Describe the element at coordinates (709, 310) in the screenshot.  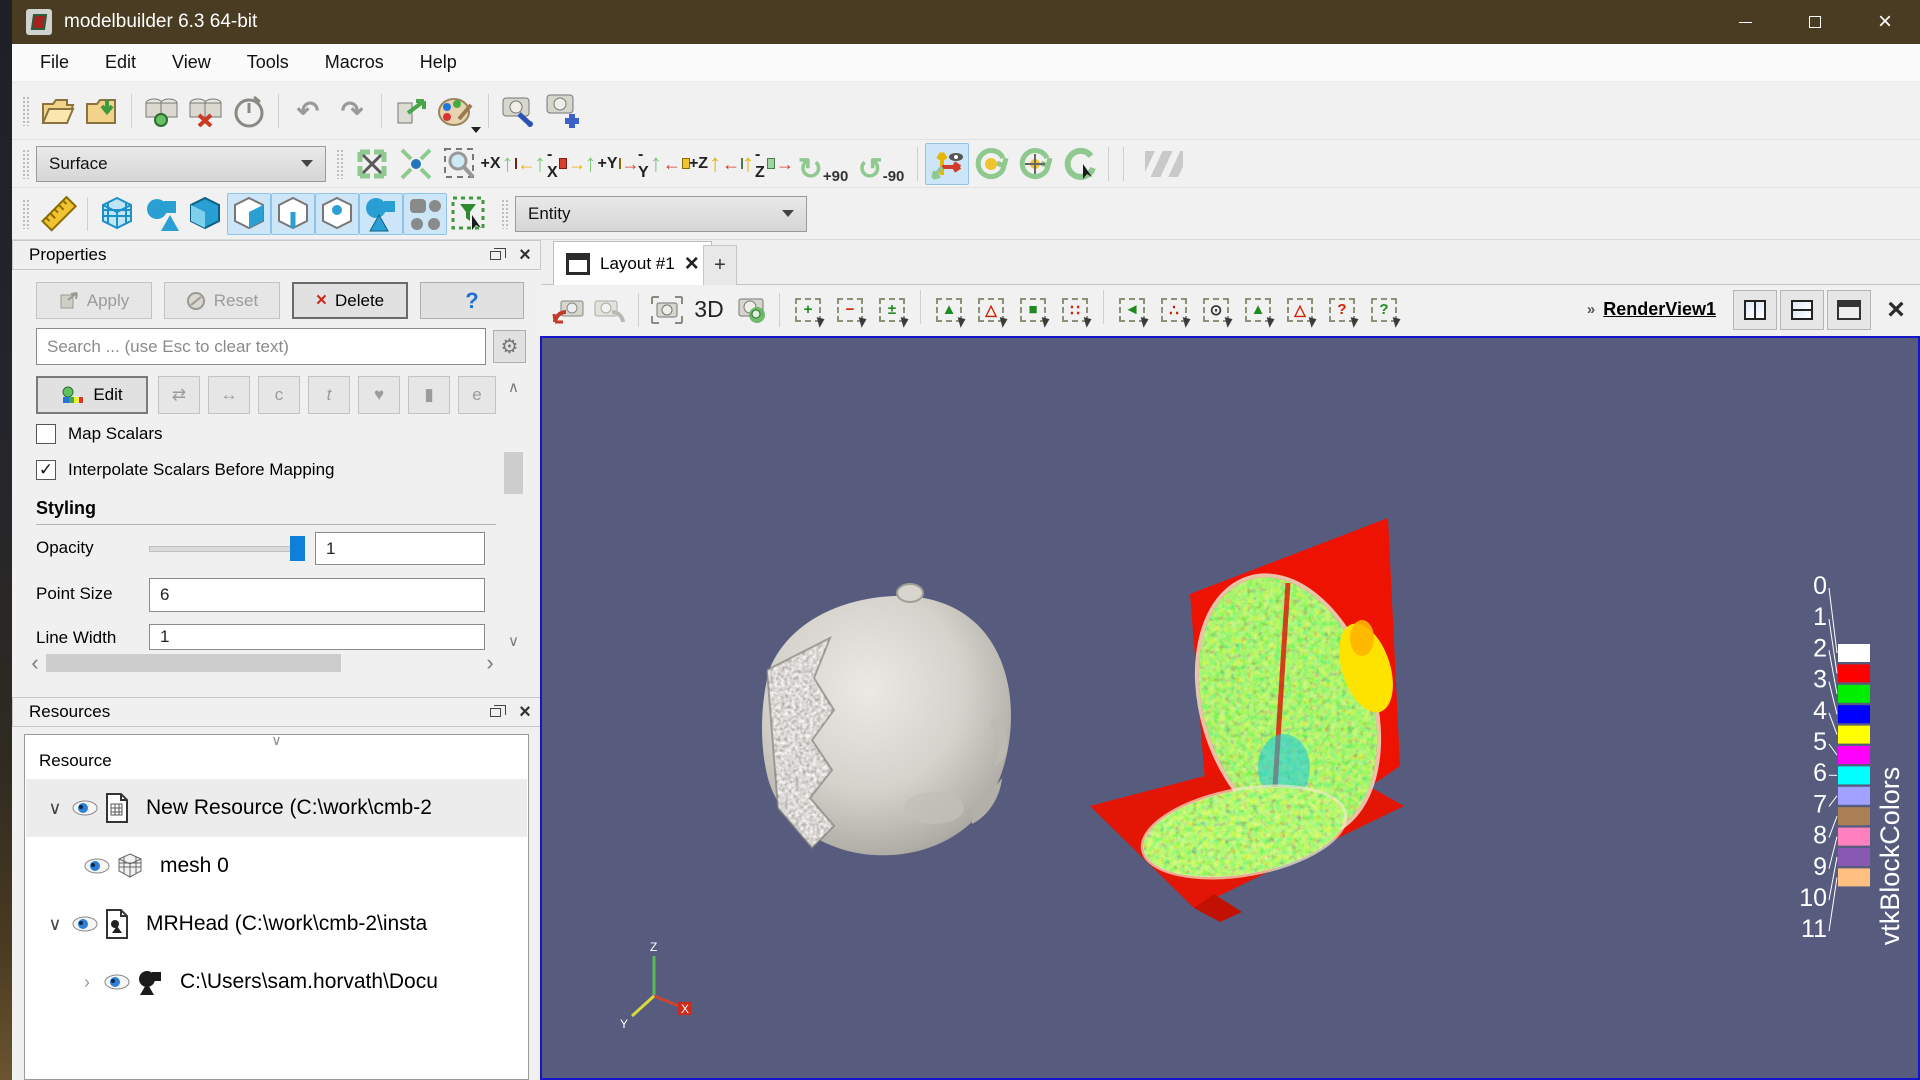
I see `interaction-mode-button: 3D` at that location.